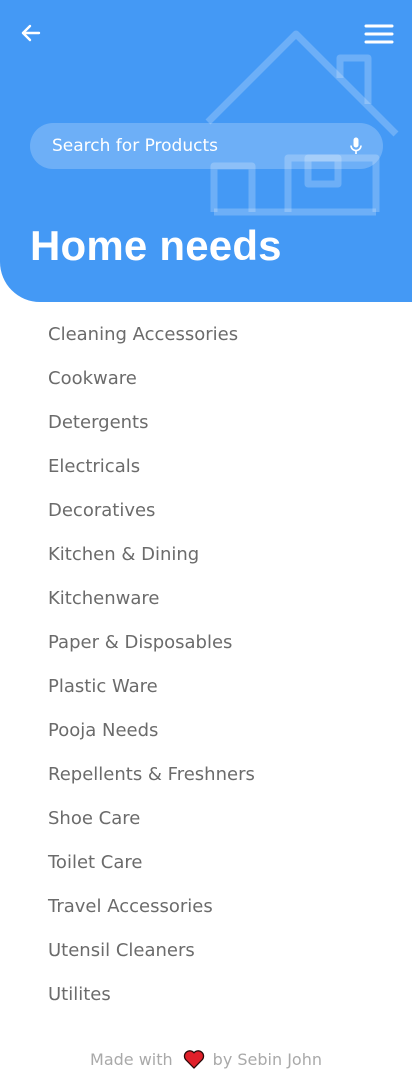 This screenshot has height=1082, width=412. Describe the element at coordinates (206, 643) in the screenshot. I see `category-item: Paper & Disposables` at that location.